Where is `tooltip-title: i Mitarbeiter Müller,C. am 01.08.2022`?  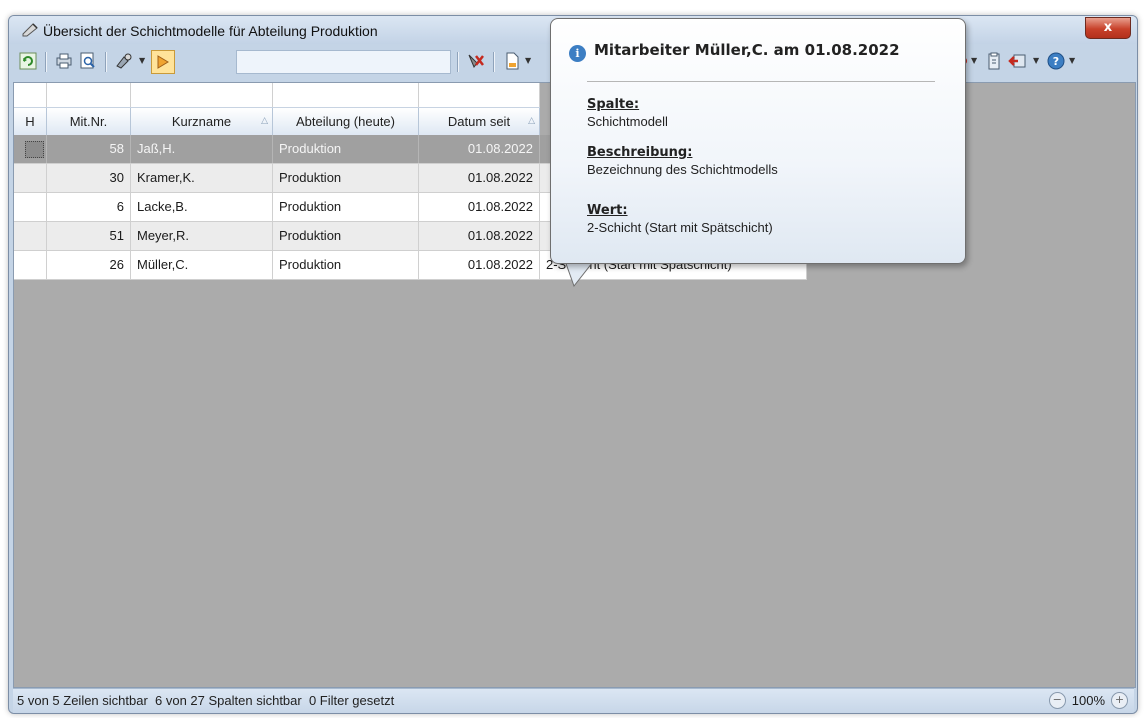
tooltip-title: i Mitarbeiter Müller,C. am 01.08.2022 is located at coordinates (734, 51).